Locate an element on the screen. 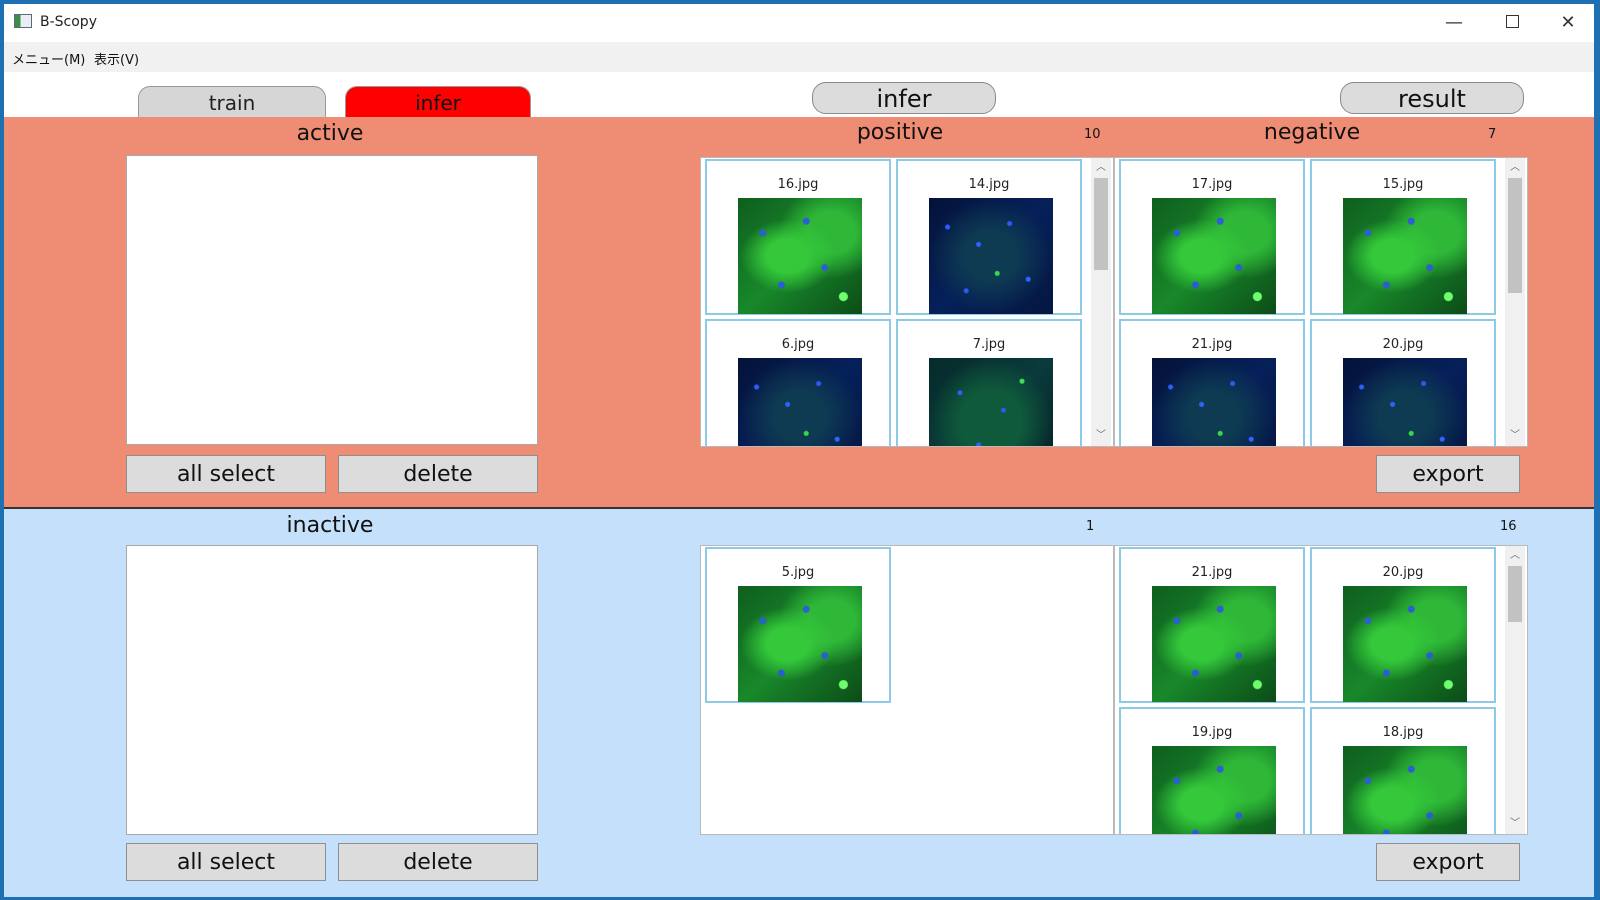 The image size is (1600, 900). thumbnail-filename: 14.jpg is located at coordinates (989, 184).